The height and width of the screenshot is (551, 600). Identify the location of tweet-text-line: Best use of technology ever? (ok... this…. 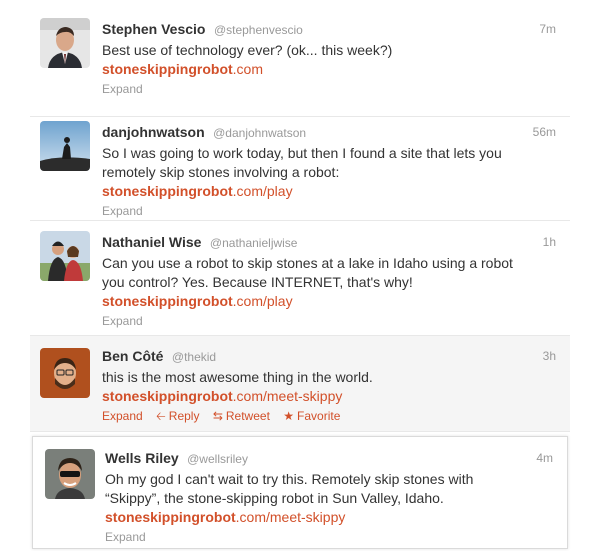
(247, 50).